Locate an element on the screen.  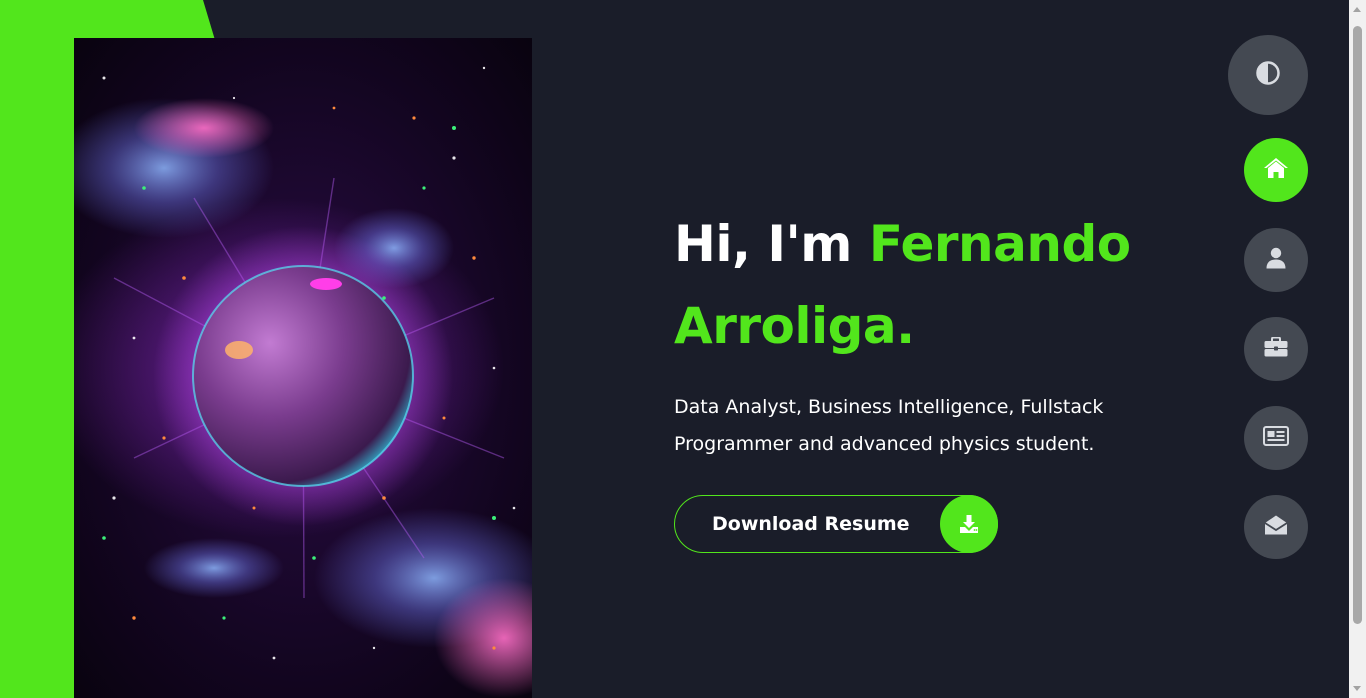
download-resume-label: Download Resume is located at coordinates (811, 524).